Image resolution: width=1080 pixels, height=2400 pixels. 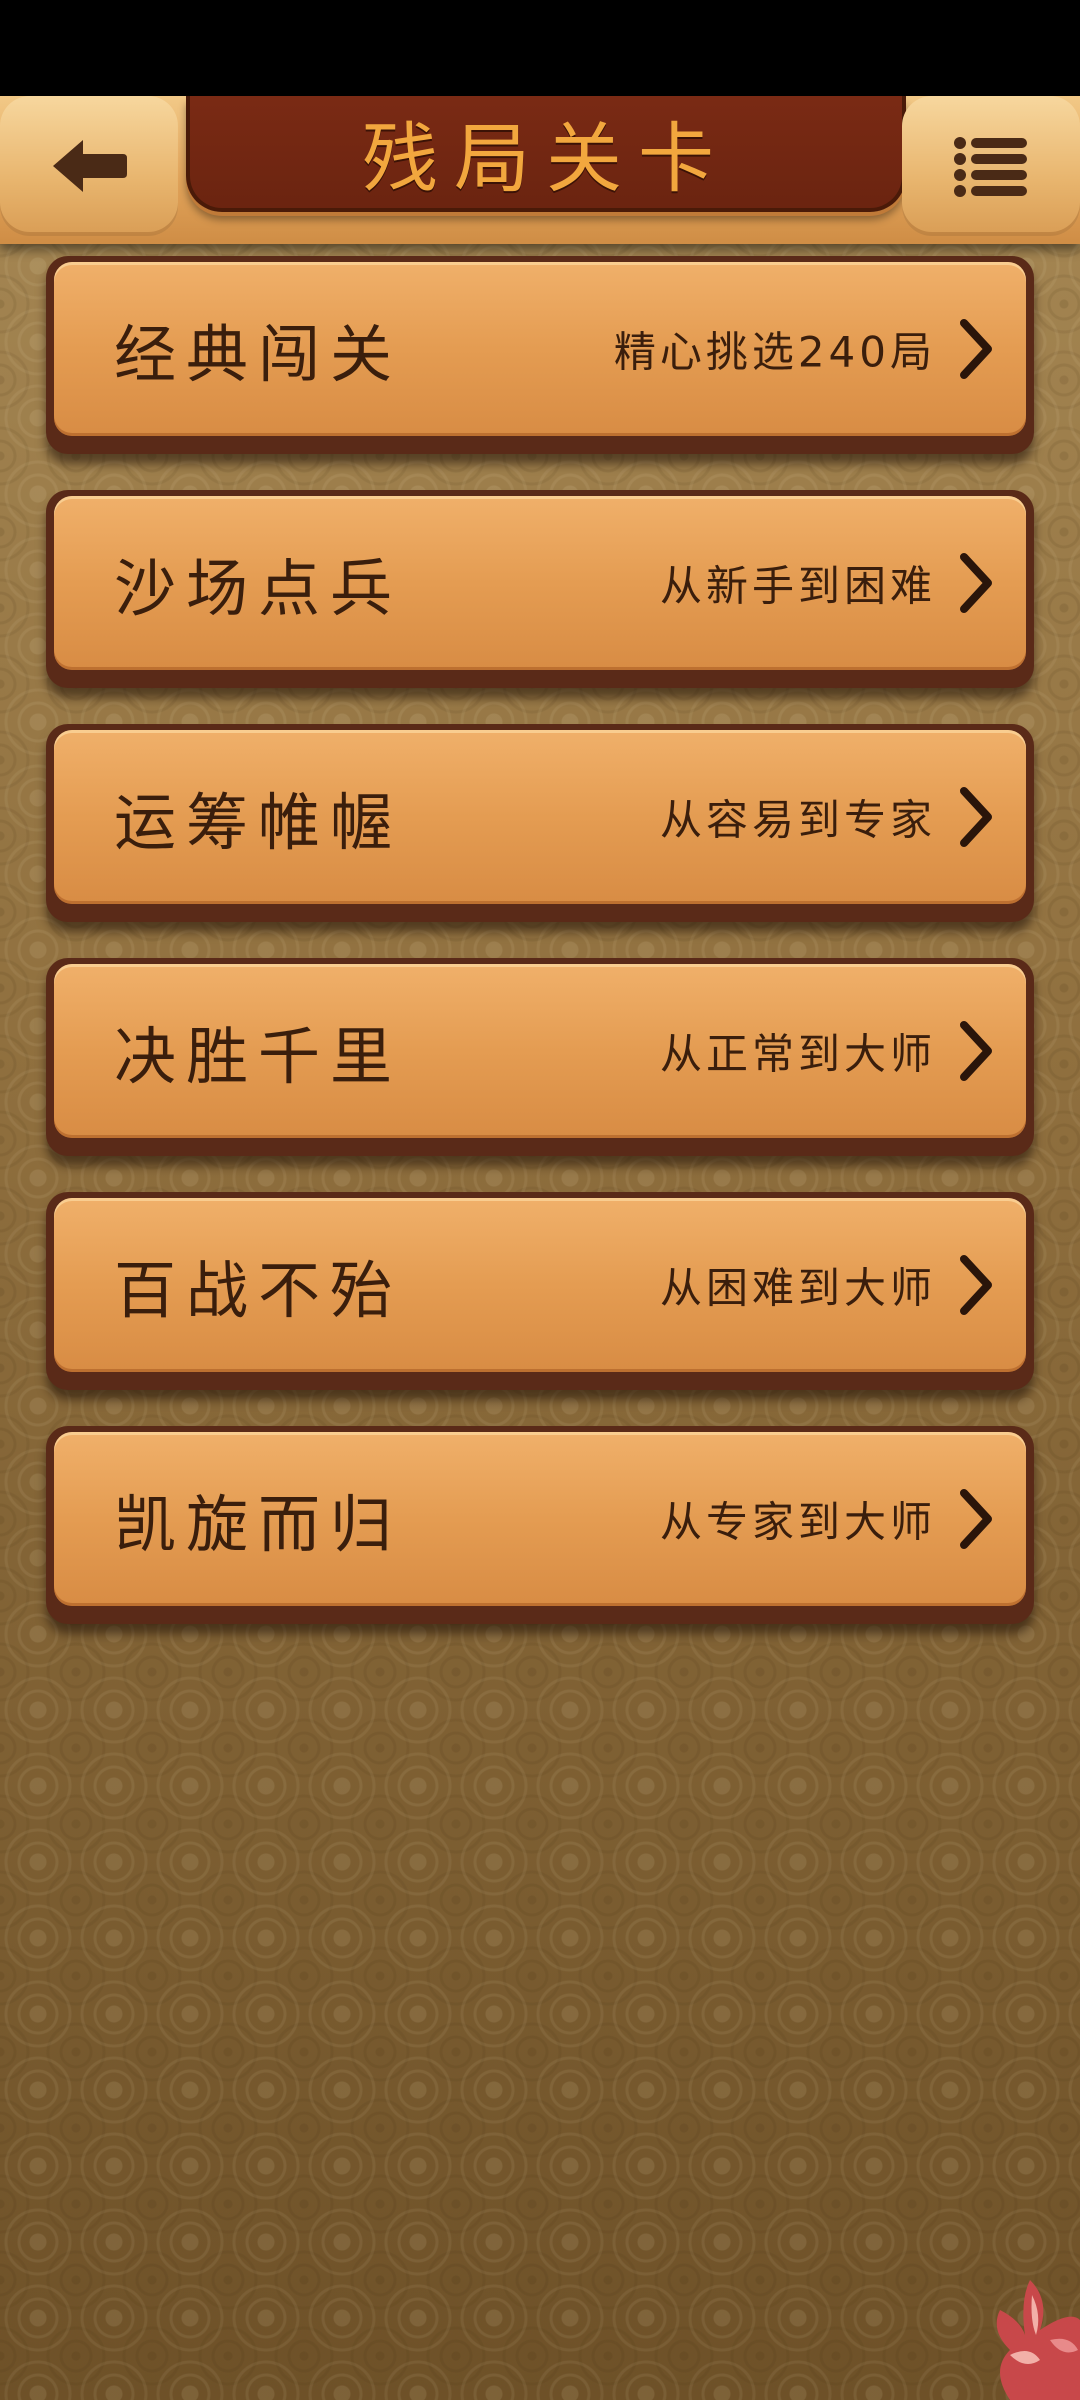 I want to click on level-desc: 从专家到大师, so click(x=797, y=1522).